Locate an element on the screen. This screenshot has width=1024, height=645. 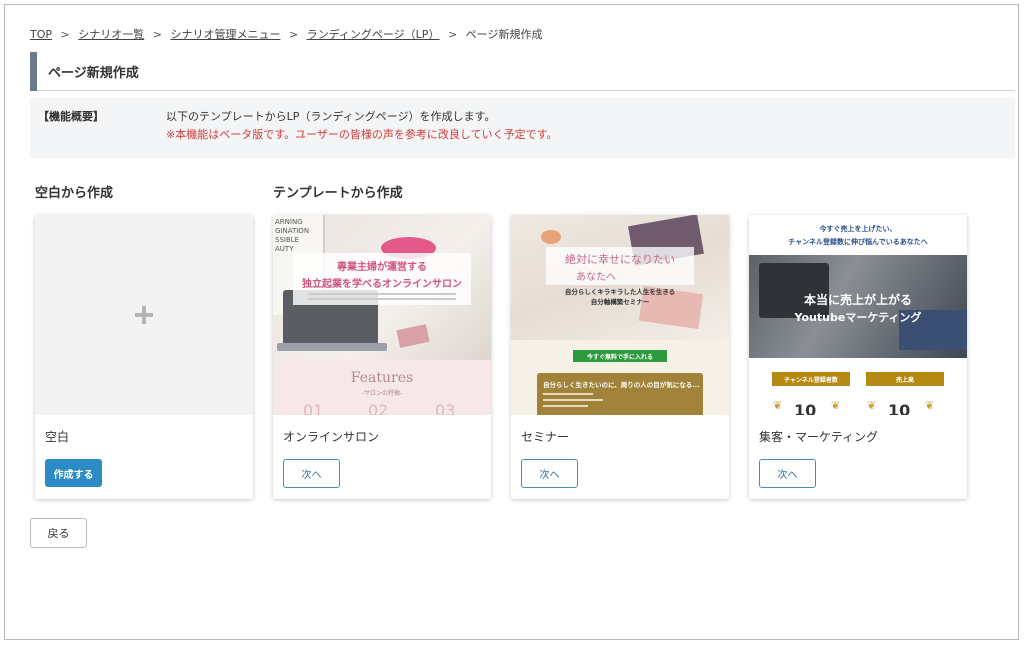
salon-headline-1: 専業主婦が運営する is located at coordinates (382, 267).